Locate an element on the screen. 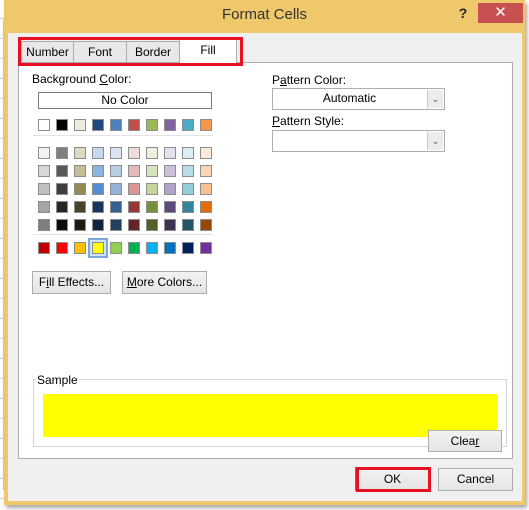  sample-label: Sample is located at coordinates (57, 380).